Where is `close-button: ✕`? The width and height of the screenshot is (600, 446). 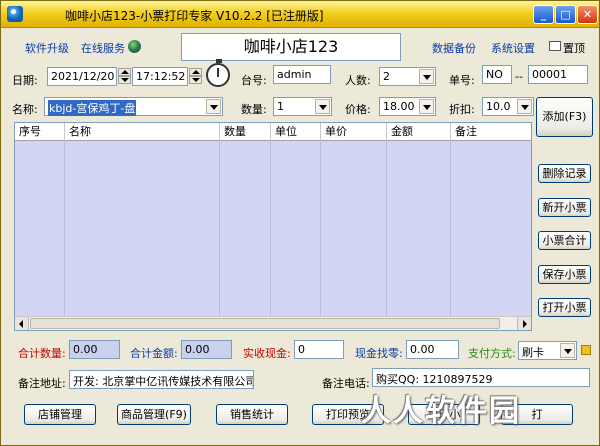
close-button: ✕ is located at coordinates (587, 14).